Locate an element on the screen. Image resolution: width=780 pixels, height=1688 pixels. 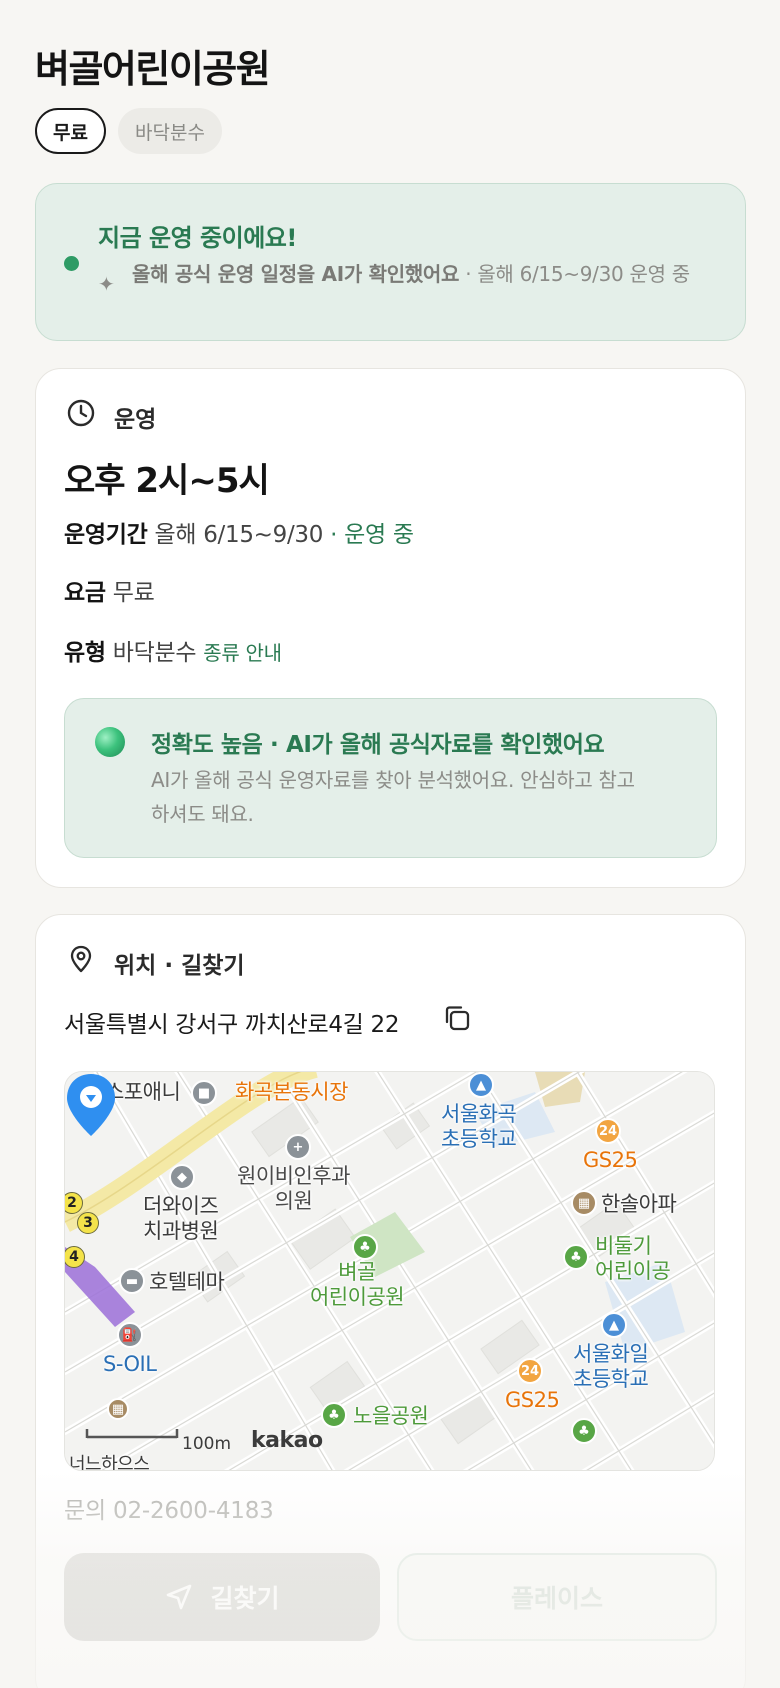
place-button: 플레이스 is located at coordinates (557, 1597).